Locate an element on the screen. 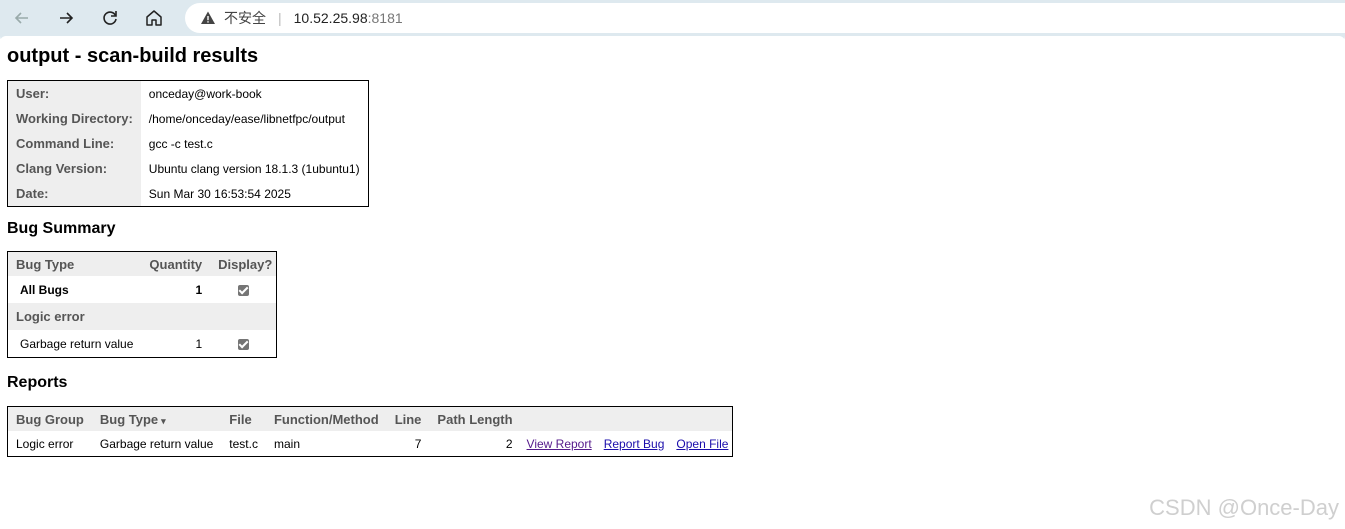 The height and width of the screenshot is (529, 1345). all-bugs-checkbox is located at coordinates (243, 290).